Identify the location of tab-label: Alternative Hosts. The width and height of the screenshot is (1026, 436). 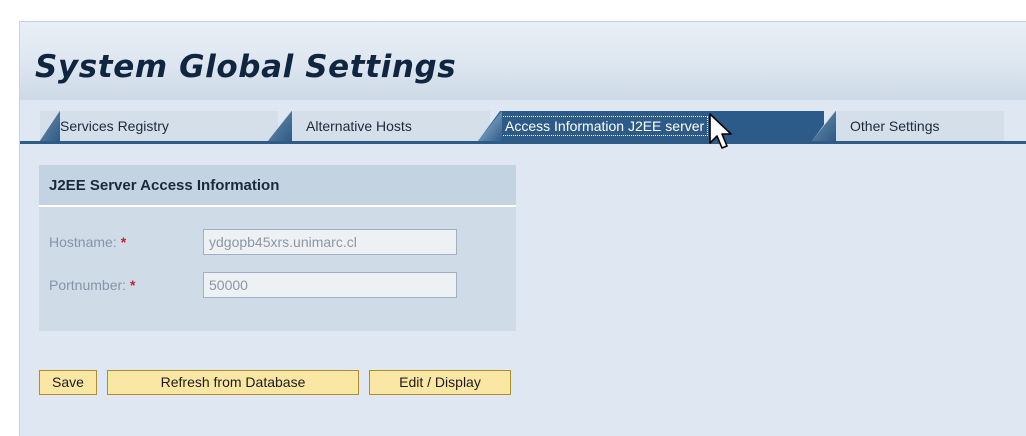
(359, 126).